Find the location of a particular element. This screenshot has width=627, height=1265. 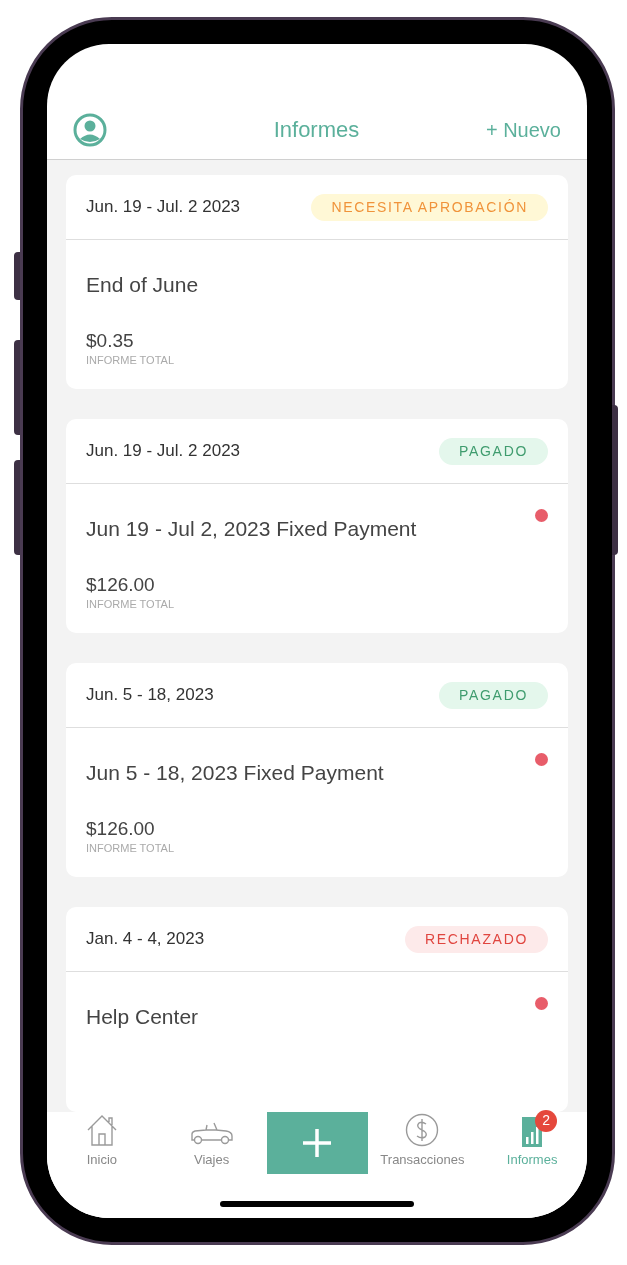

profile-icon is located at coordinates (90, 129).